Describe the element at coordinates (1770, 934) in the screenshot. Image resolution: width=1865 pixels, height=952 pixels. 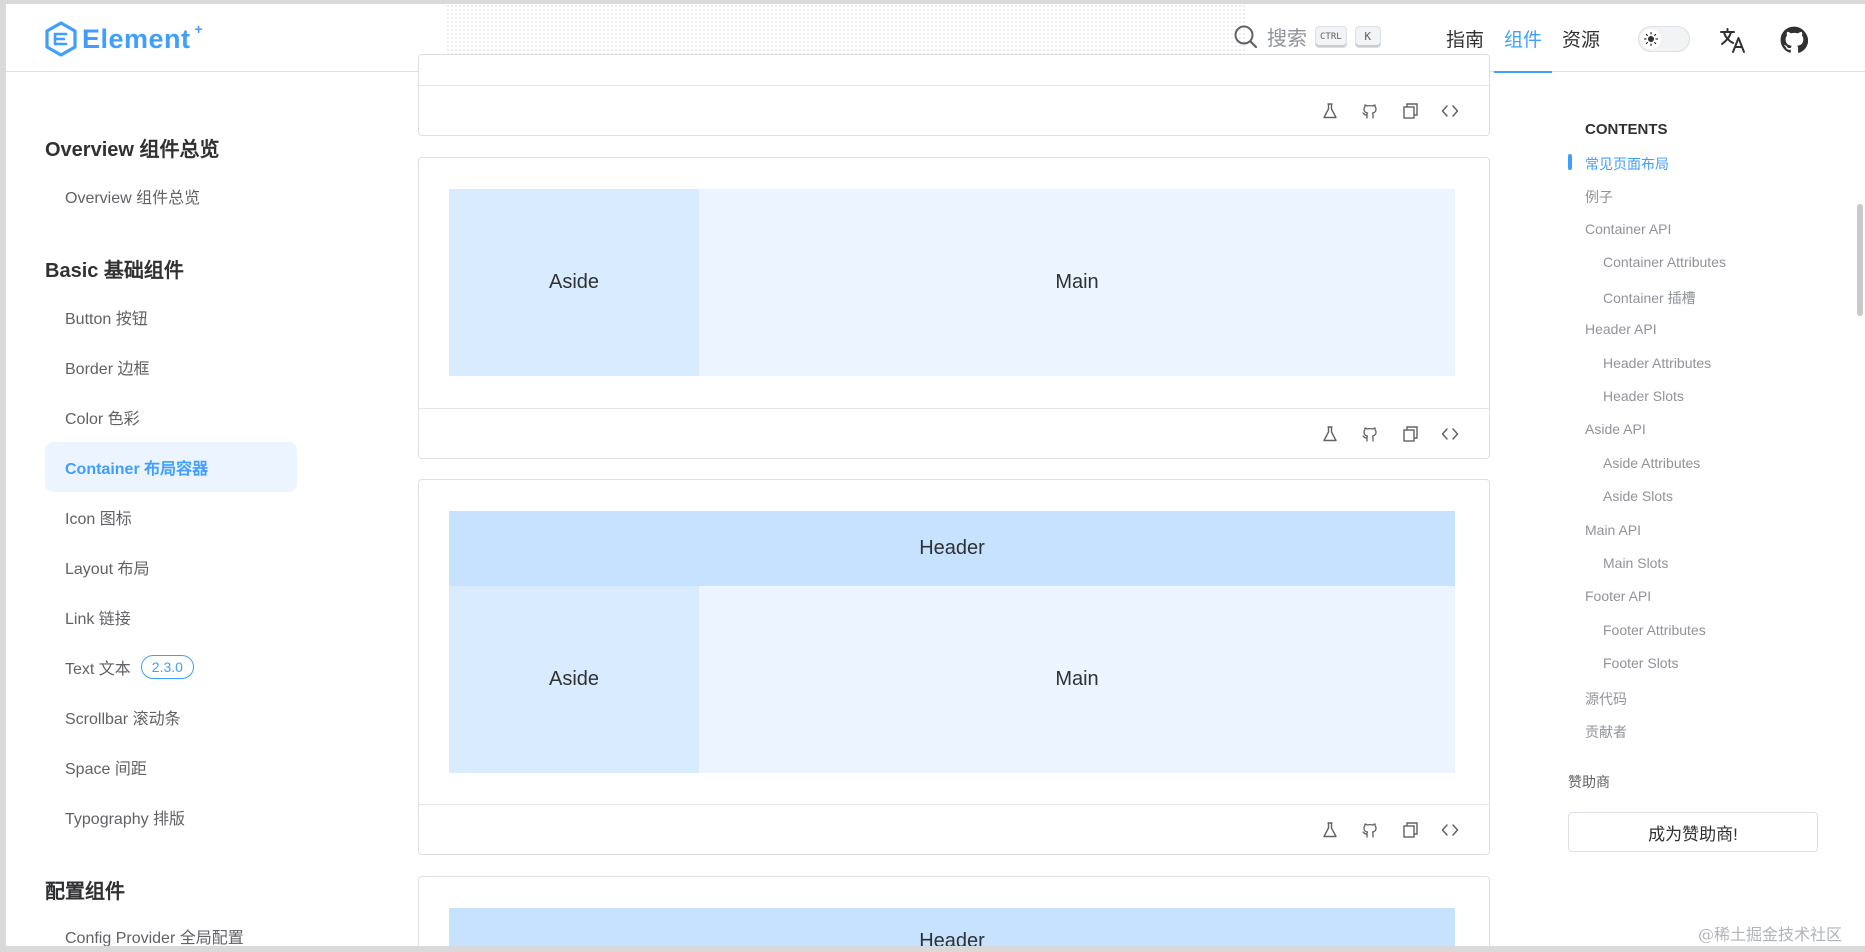
I see `watermark: @稀土掘金技术社区` at that location.